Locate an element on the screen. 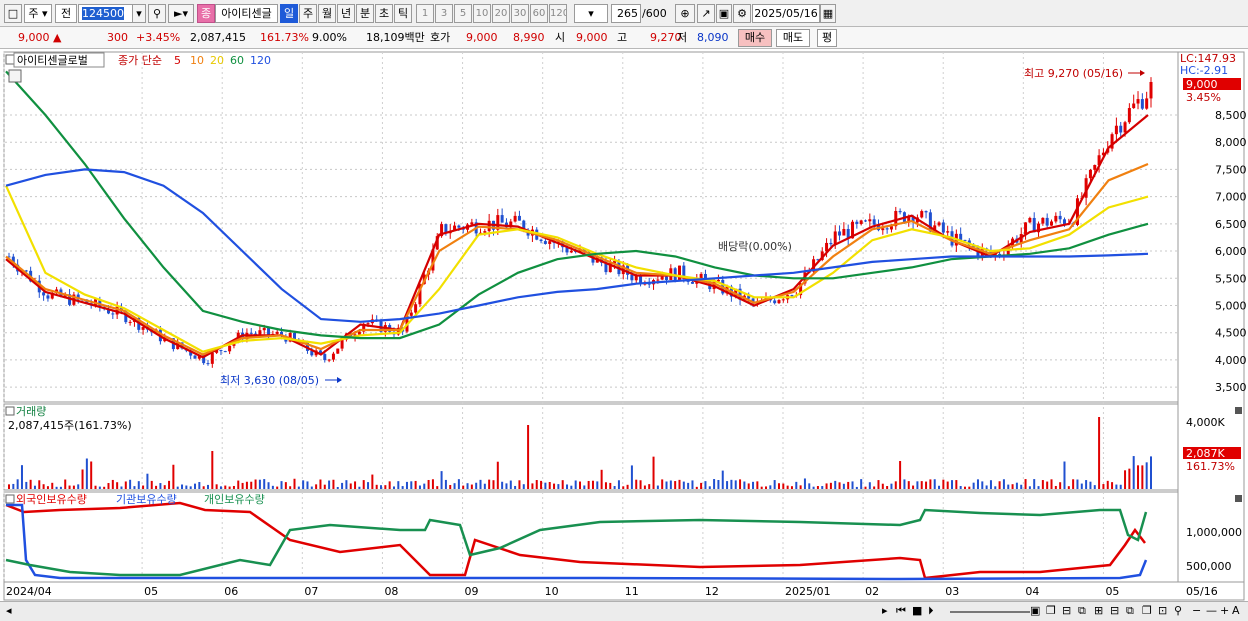 Image resolution: width=1248 pixels, height=621 pixels. holdings-close-icon is located at coordinates (1238, 498).